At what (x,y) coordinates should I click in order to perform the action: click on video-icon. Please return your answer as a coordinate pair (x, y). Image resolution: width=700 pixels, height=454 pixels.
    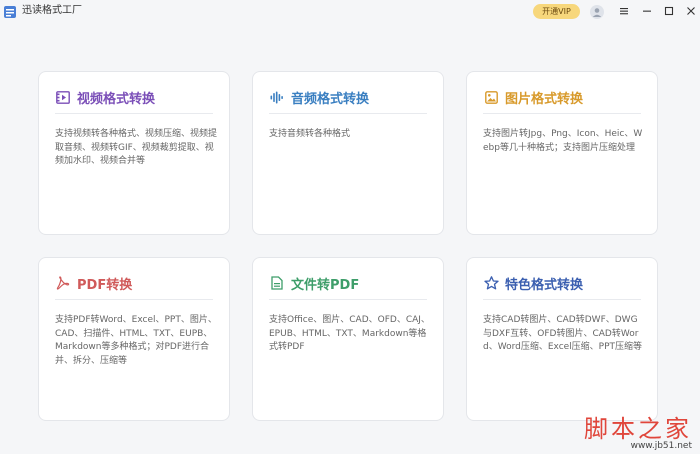
    Looking at the image, I should click on (63, 97).